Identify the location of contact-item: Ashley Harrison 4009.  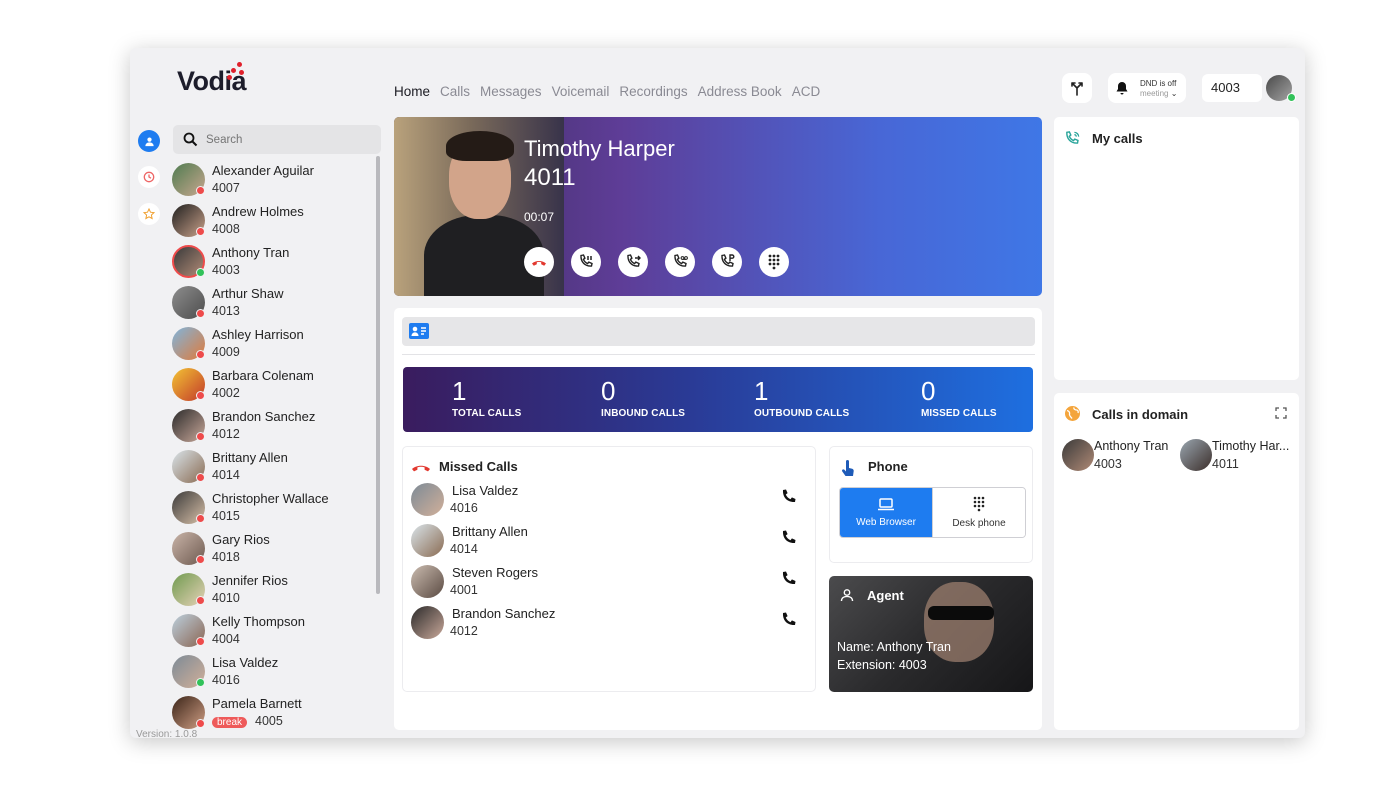
(275, 344).